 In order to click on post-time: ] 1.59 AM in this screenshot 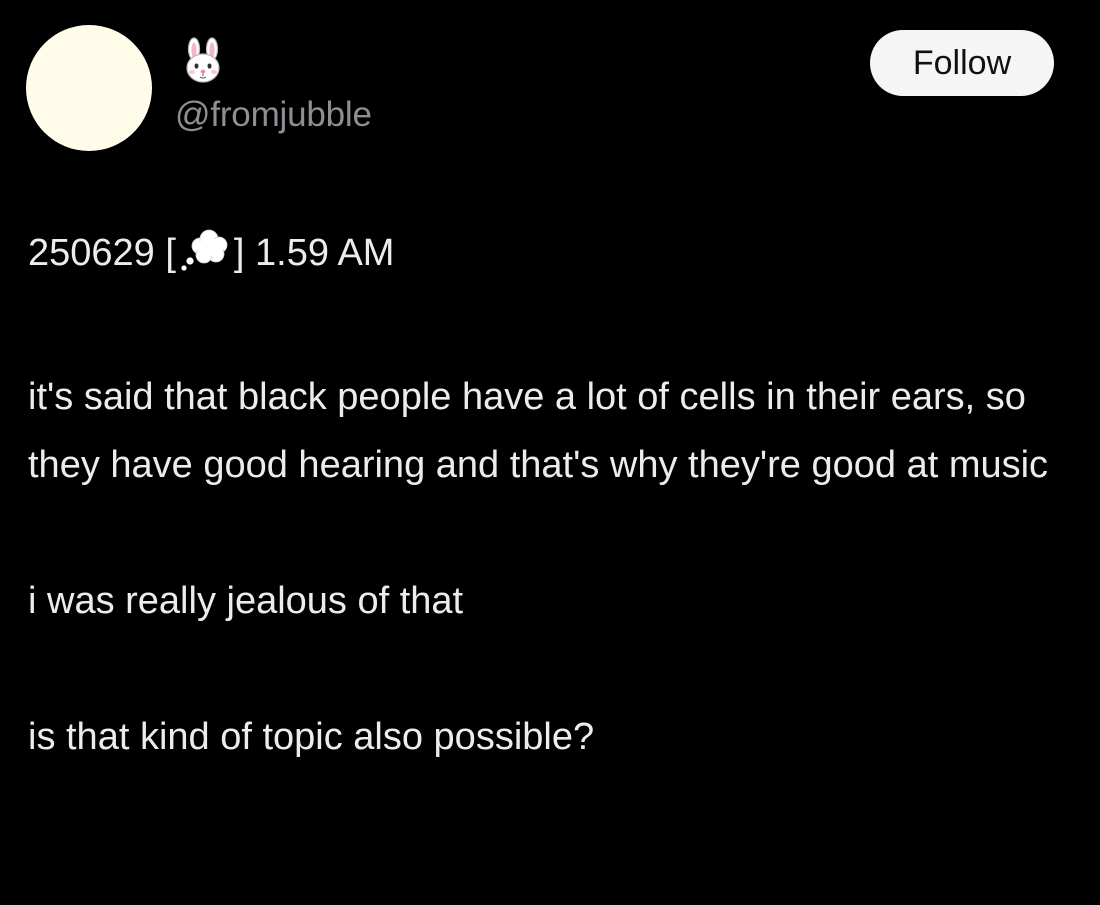, I will do `click(314, 253)`.